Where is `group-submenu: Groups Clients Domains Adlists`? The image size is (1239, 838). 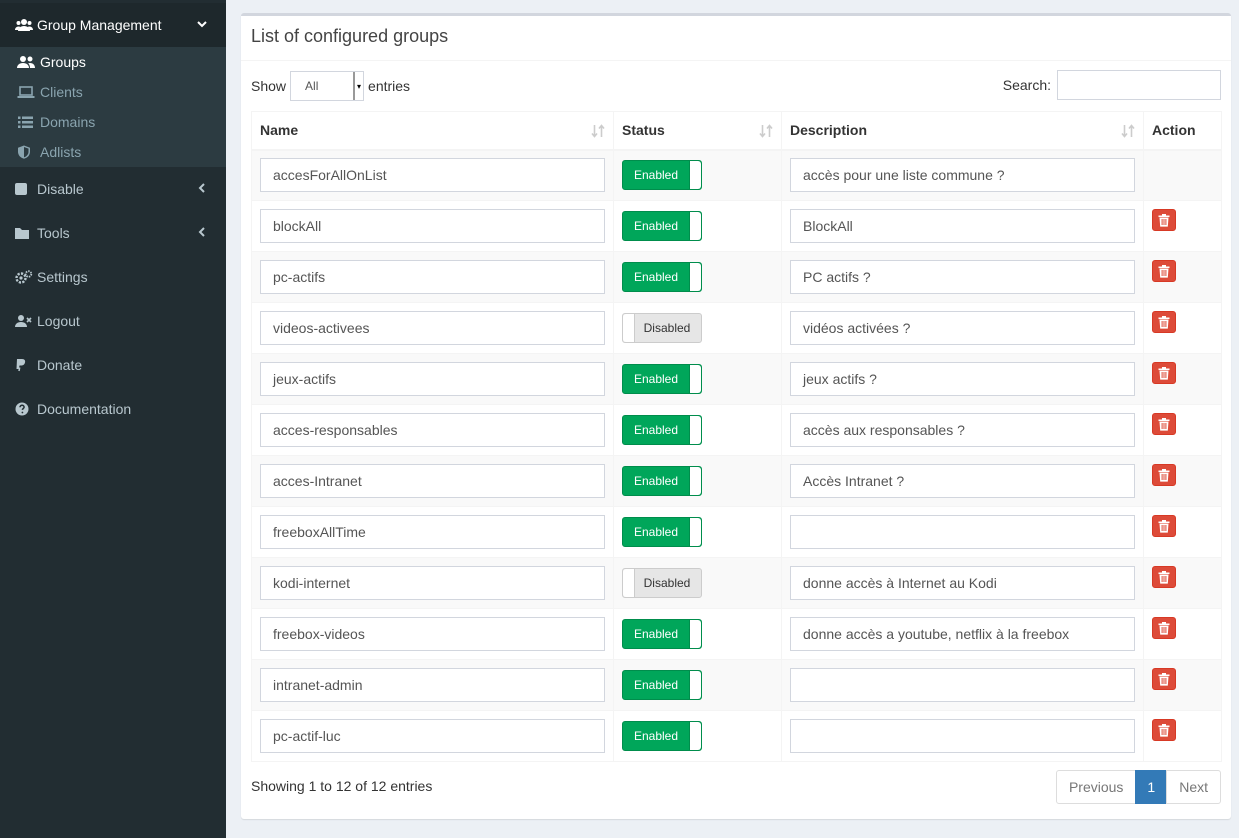 group-submenu: Groups Clients Domains Adlists is located at coordinates (113, 107).